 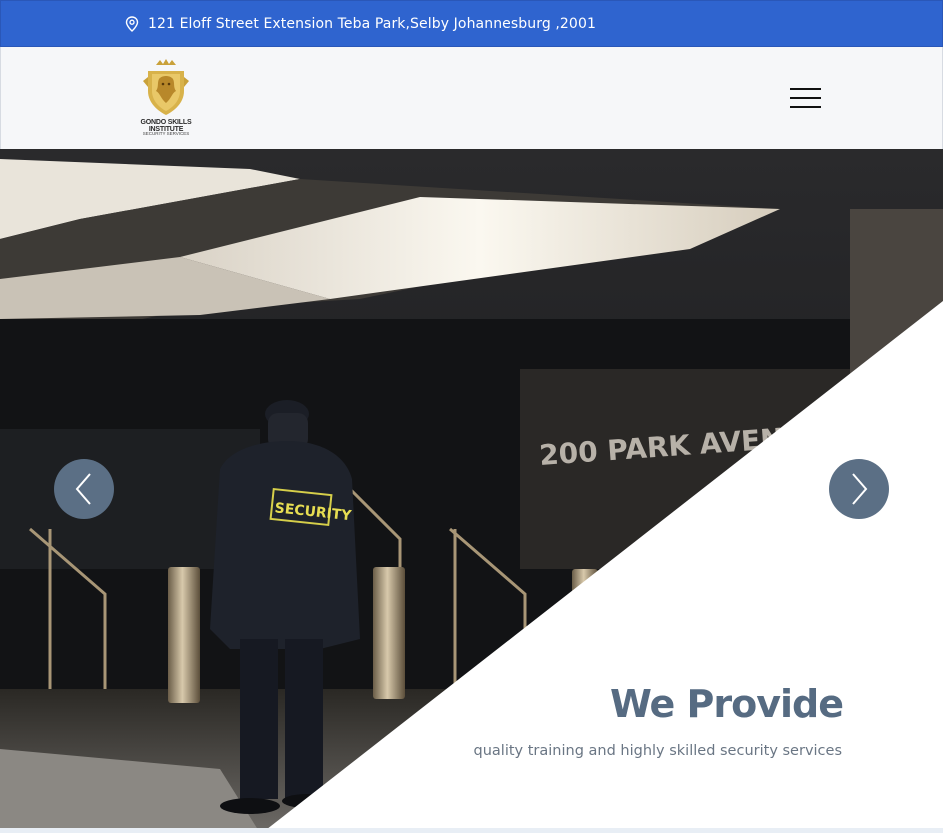 What do you see at coordinates (132, 23) in the screenshot?
I see `location-pin-icon` at bounding box center [132, 23].